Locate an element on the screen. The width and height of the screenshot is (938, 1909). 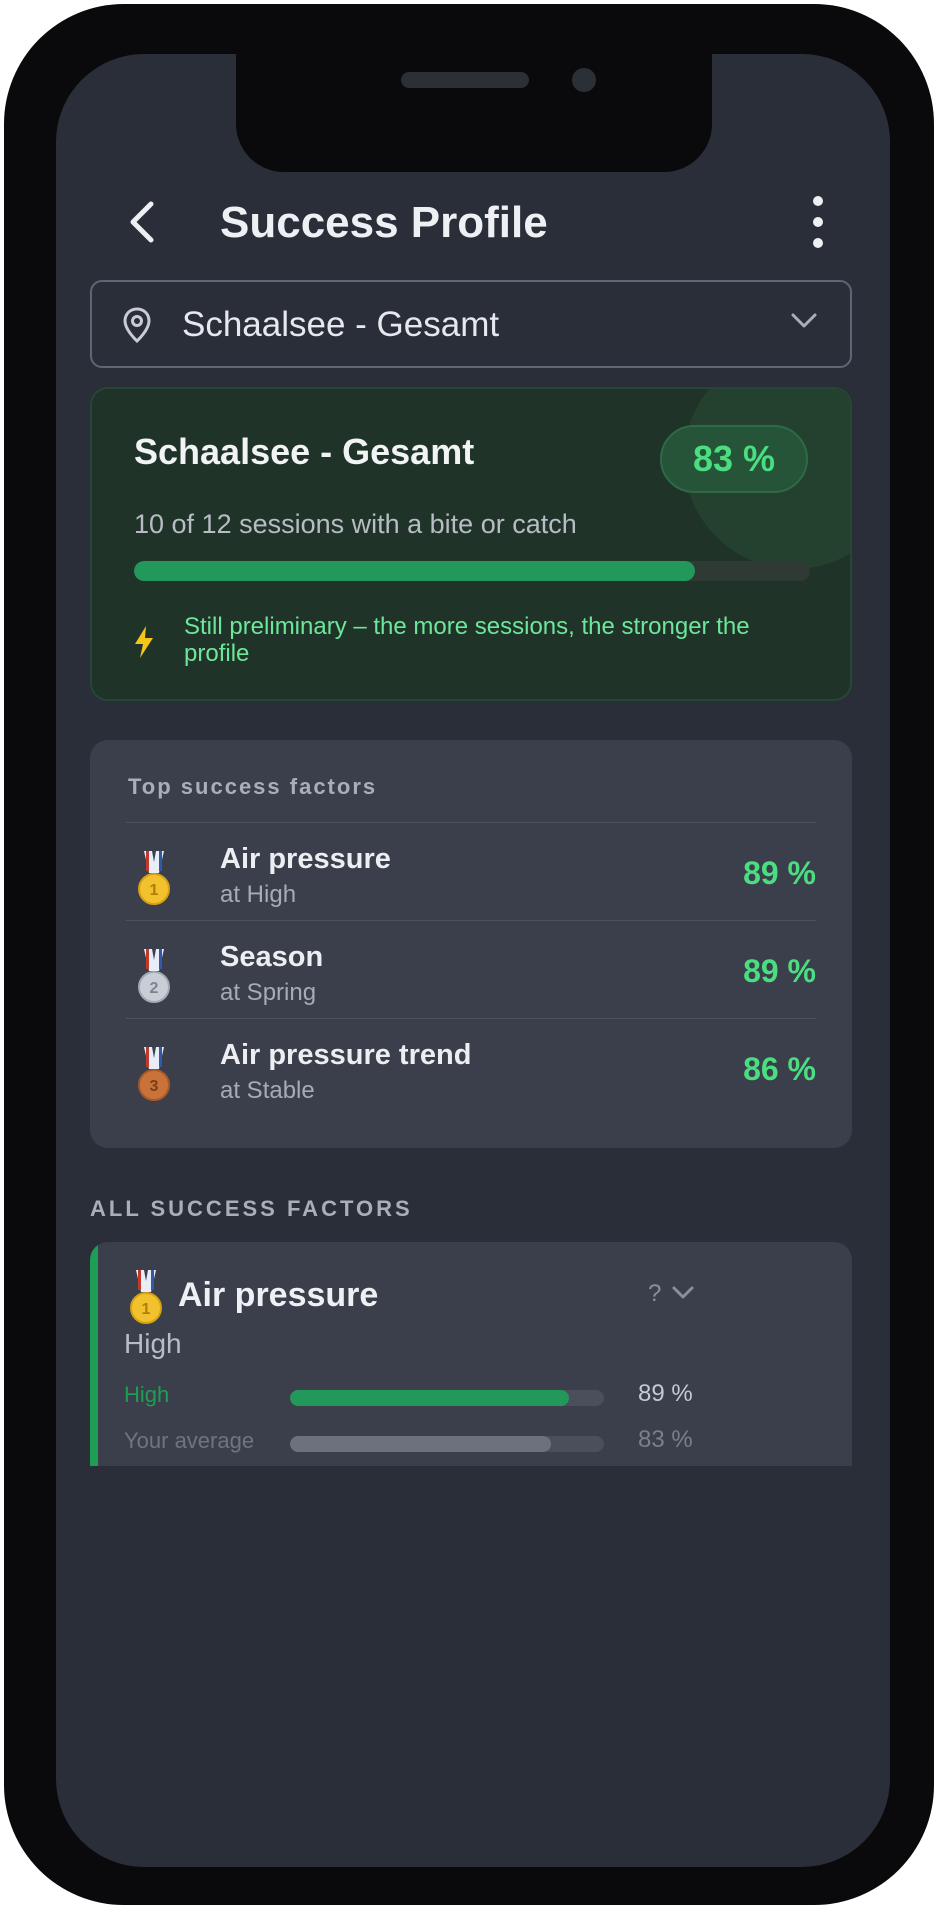
chevron-left-icon is located at coordinates (142, 222).